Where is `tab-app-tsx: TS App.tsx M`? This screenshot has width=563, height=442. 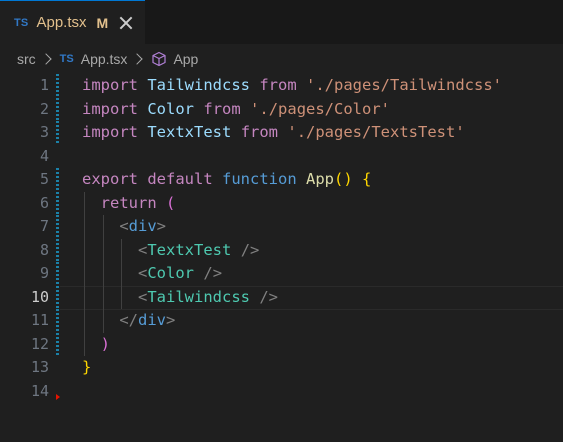 tab-app-tsx: TS App.tsx M is located at coordinates (72, 22).